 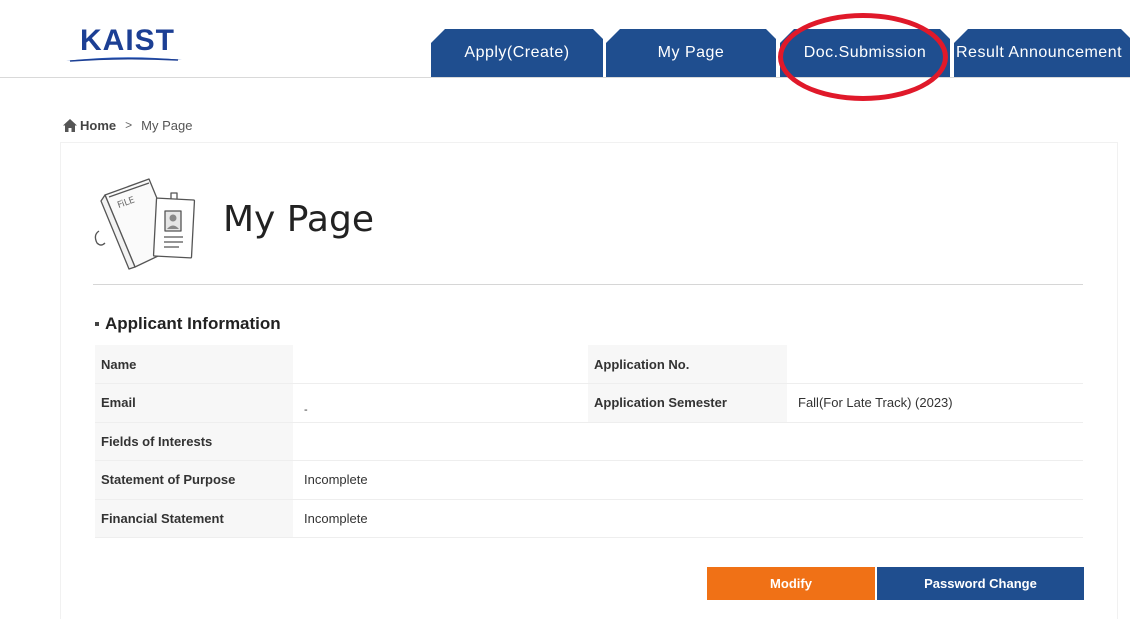 What do you see at coordinates (980, 583) in the screenshot?
I see `password-change-button: Password Change` at bounding box center [980, 583].